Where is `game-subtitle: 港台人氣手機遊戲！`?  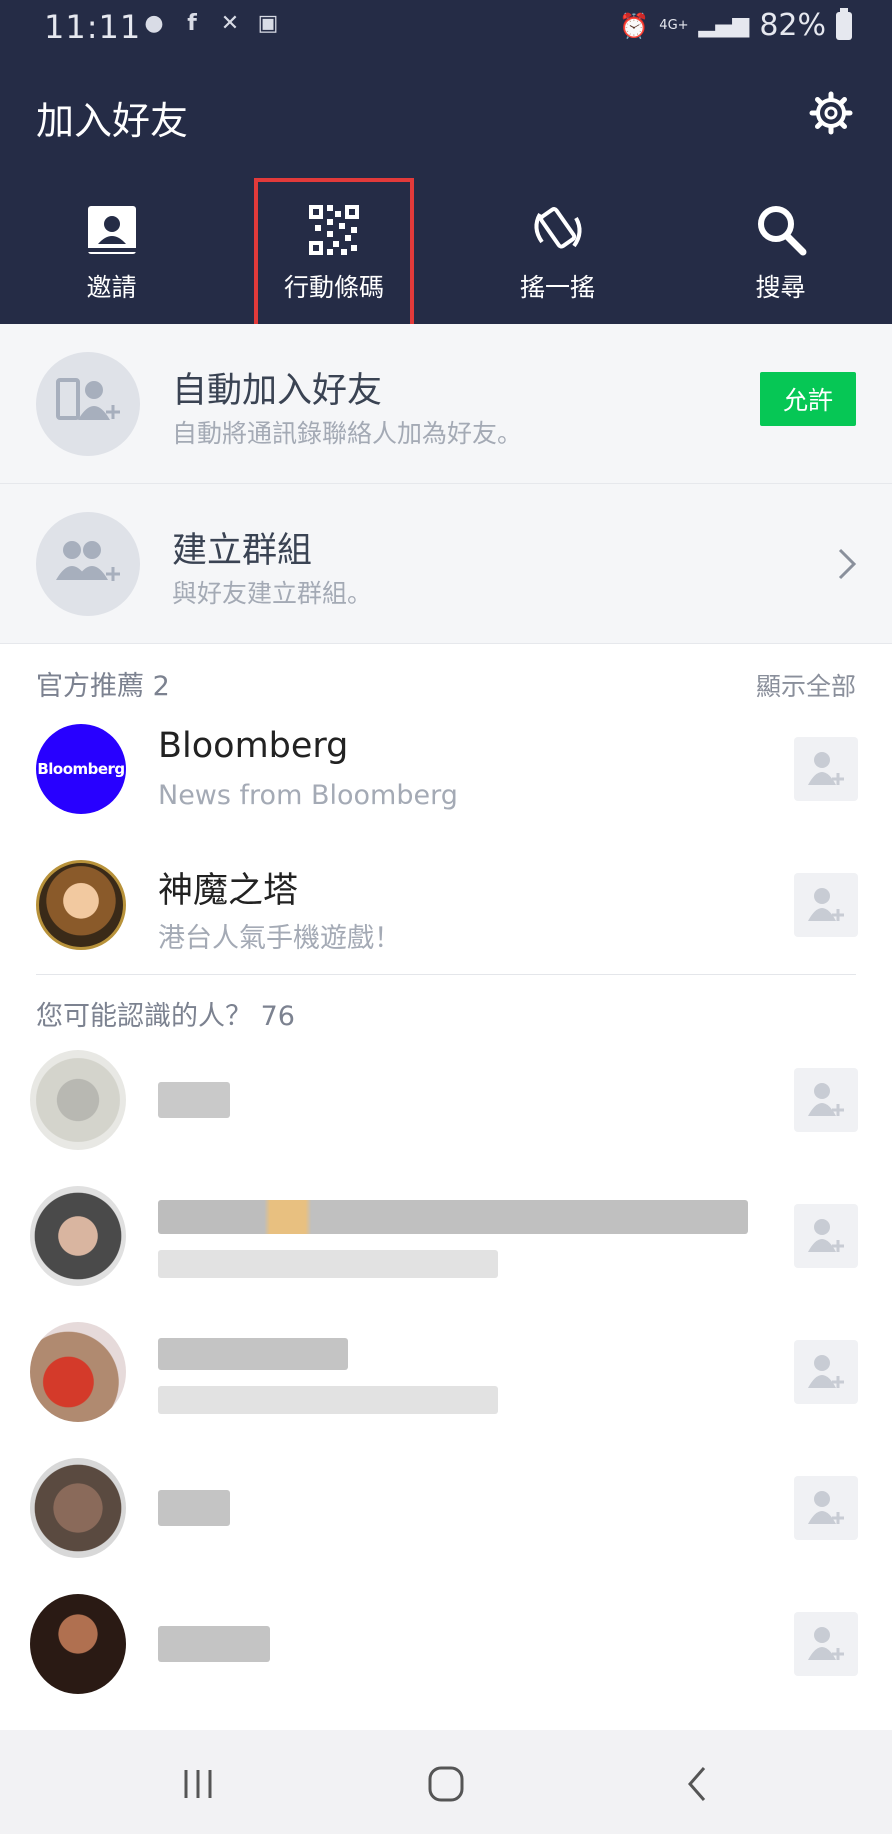 game-subtitle: 港台人氣手機遊戲！ is located at coordinates (279, 938).